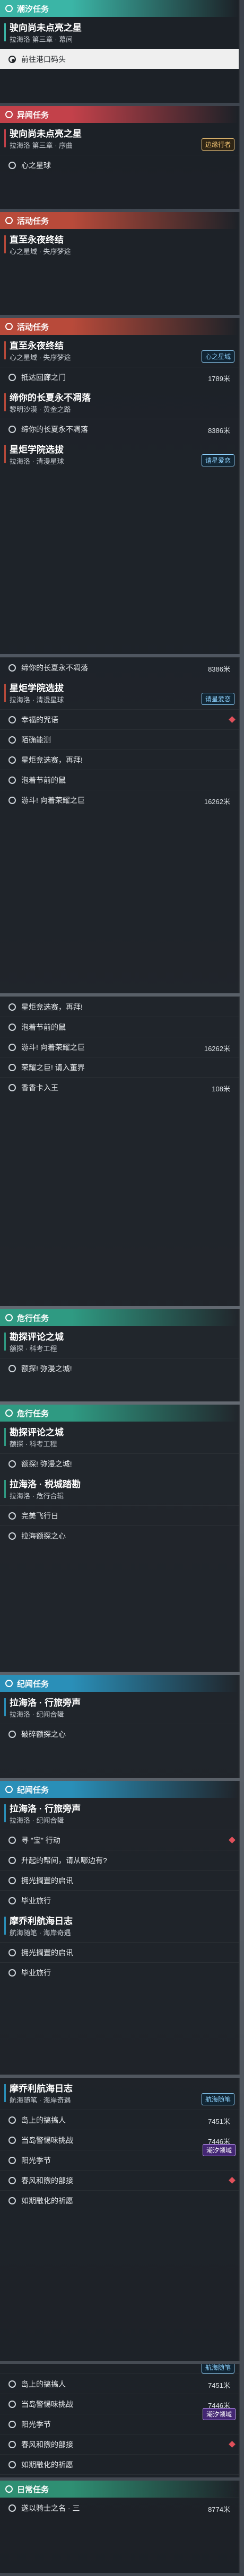 The width and height of the screenshot is (244, 2576). Describe the element at coordinates (120, 165) in the screenshot. I see `quest-objective: 心之星球` at that location.